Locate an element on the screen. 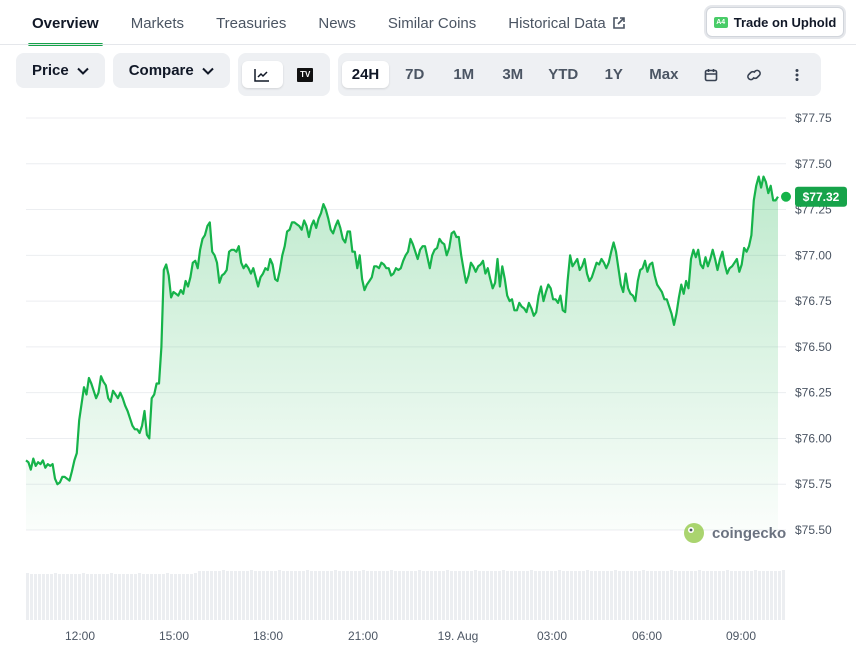  tab-similar-coins-label: Similar Coins is located at coordinates (432, 23).